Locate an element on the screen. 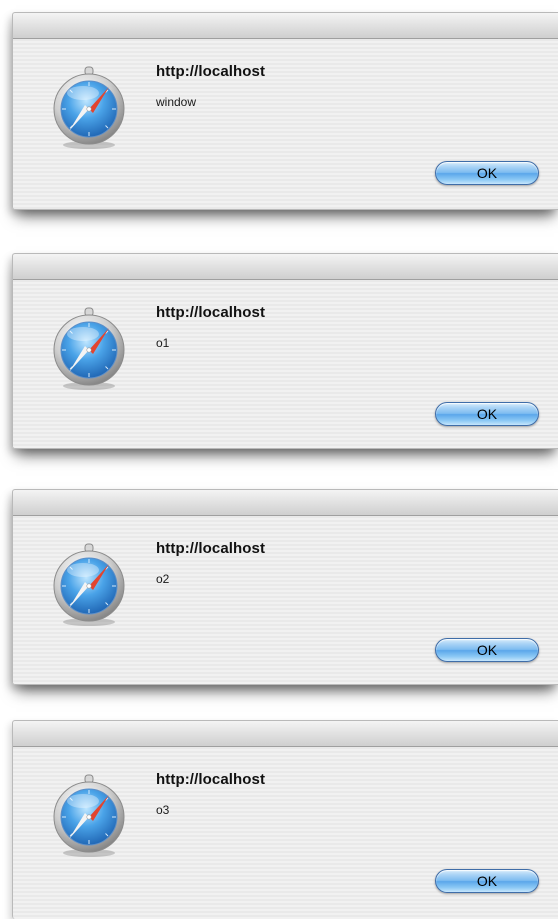  dialog-message: window is located at coordinates (176, 102).